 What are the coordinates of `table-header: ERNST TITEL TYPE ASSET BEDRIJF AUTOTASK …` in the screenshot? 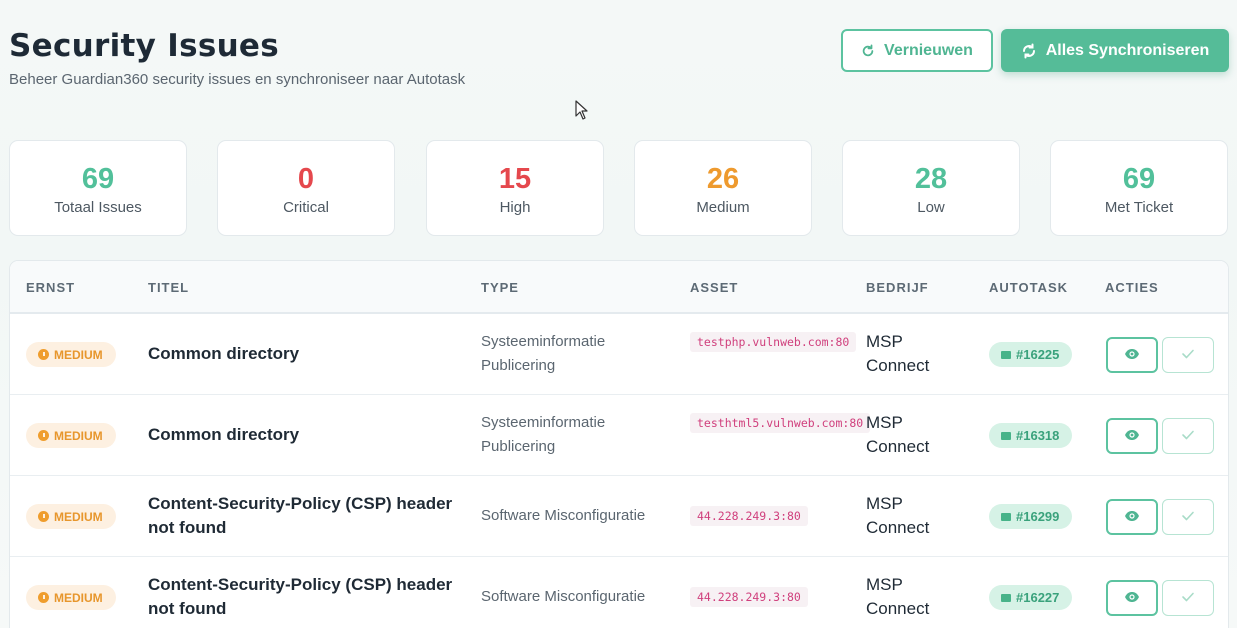 It's located at (619, 287).